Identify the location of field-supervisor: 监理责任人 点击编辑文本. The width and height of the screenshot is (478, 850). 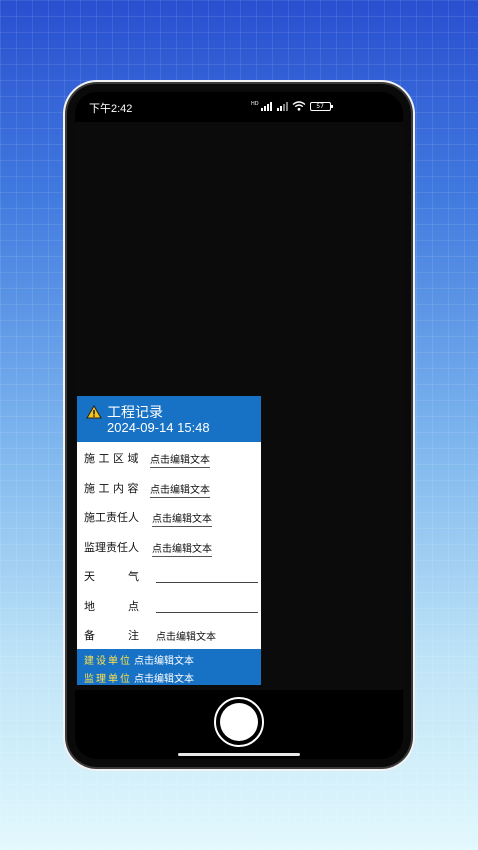
(169, 547).